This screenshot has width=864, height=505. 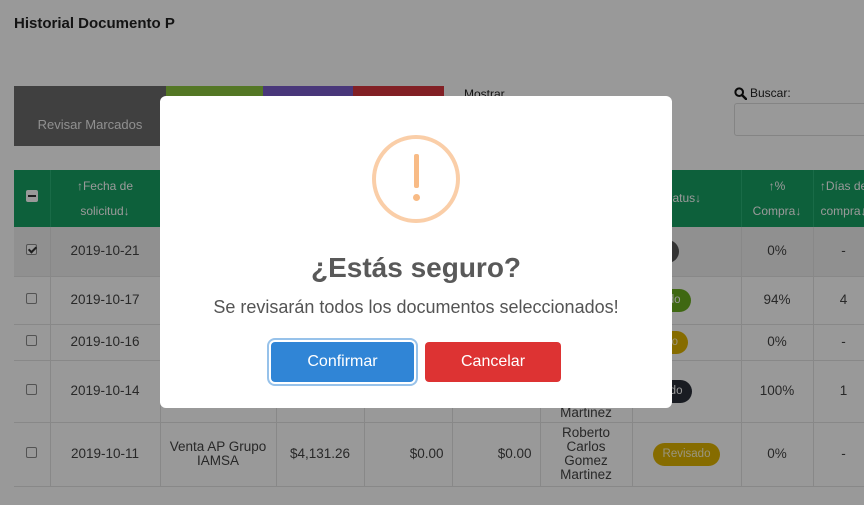 What do you see at coordinates (416, 267) in the screenshot?
I see `dialog-title: ¿Estás seguro?` at bounding box center [416, 267].